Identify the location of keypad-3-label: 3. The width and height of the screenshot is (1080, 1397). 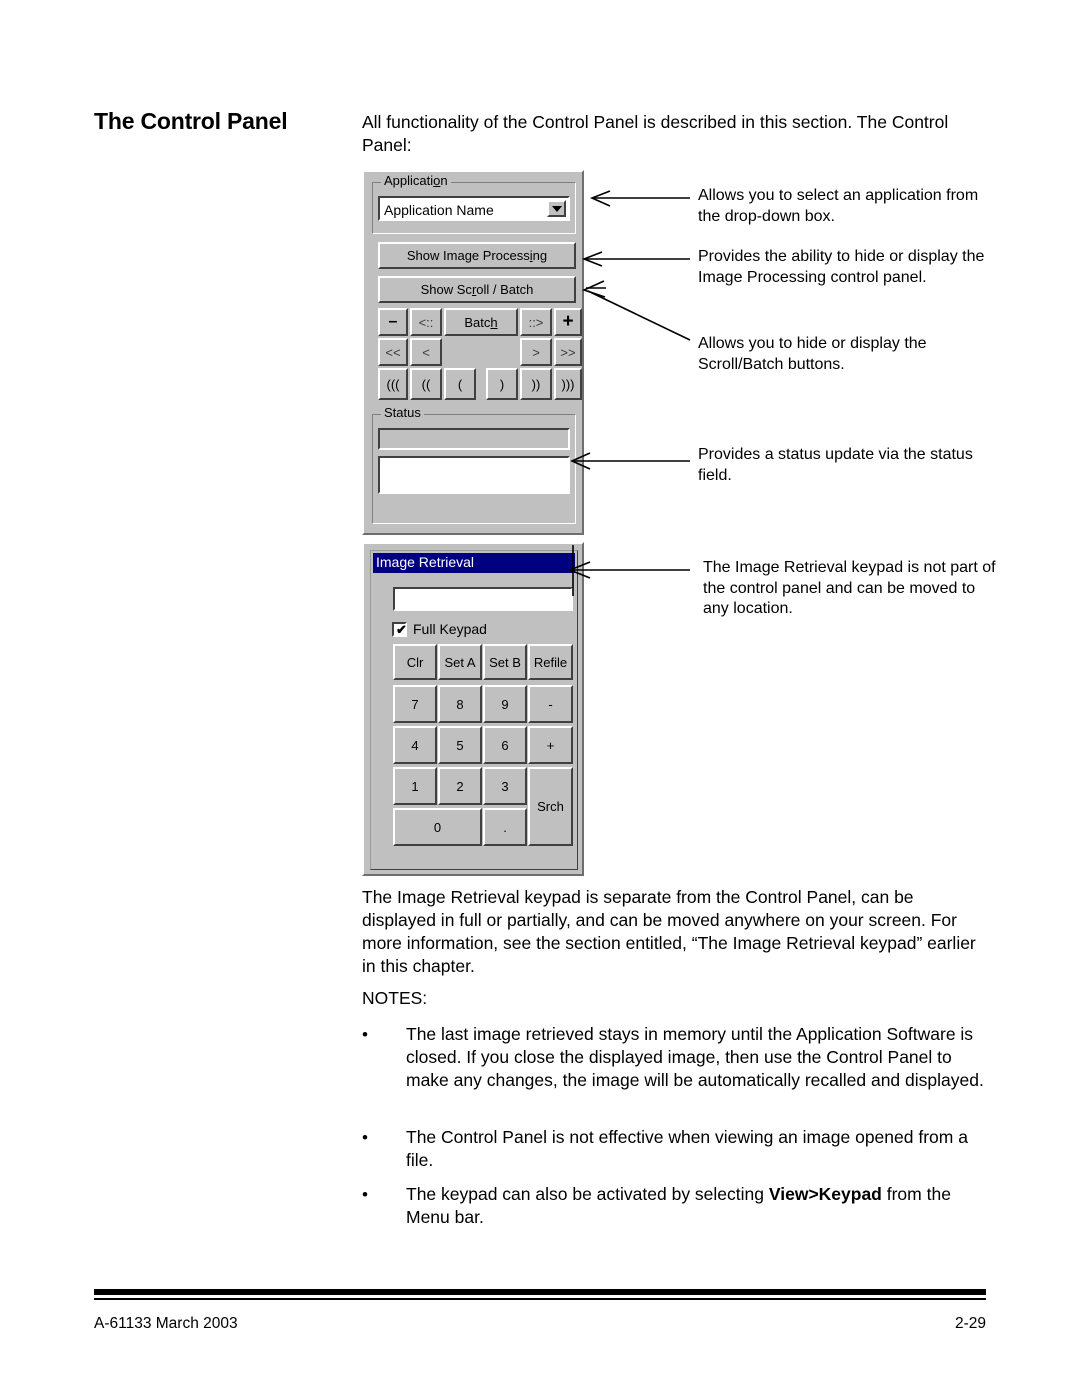
(505, 786).